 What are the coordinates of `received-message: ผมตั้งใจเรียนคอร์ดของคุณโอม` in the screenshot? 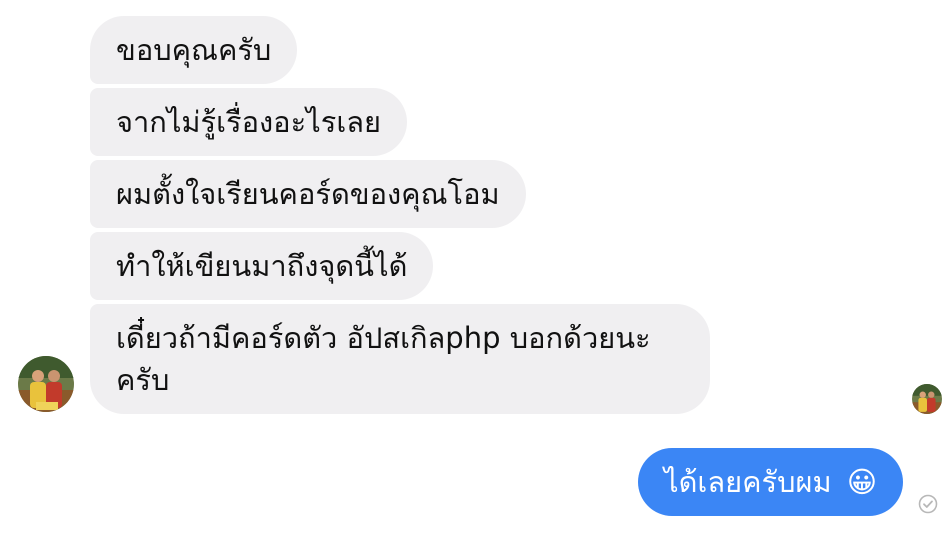 It's located at (308, 194).